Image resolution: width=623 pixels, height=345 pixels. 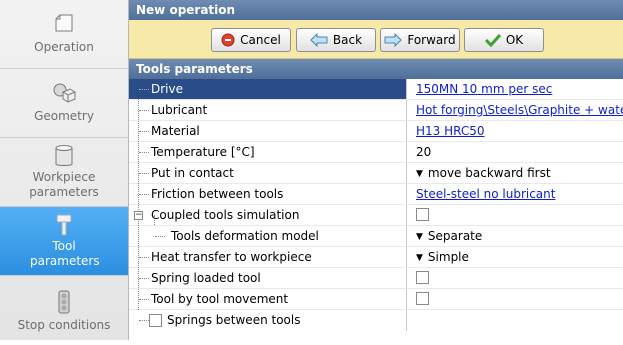 I want to click on dropdown-value: move backward first, so click(x=489, y=173).